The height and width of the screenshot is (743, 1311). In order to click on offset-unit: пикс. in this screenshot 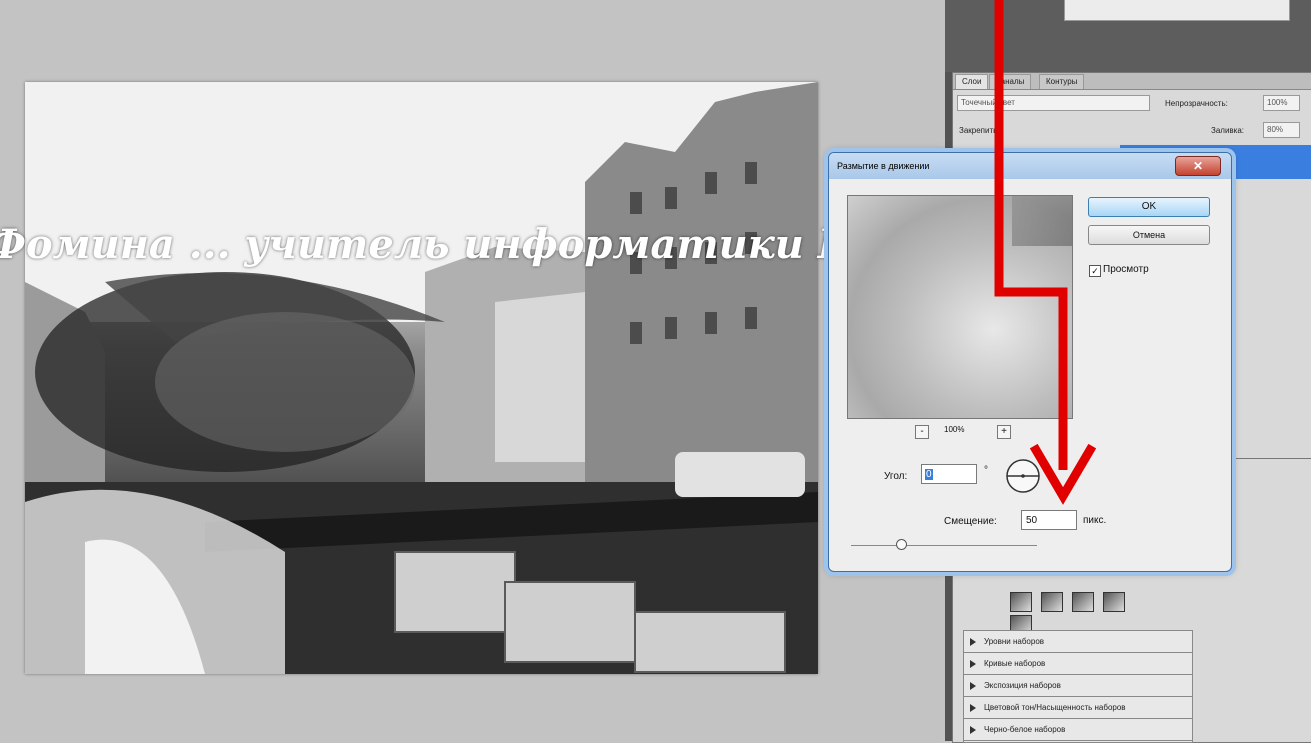, I will do `click(1095, 520)`.